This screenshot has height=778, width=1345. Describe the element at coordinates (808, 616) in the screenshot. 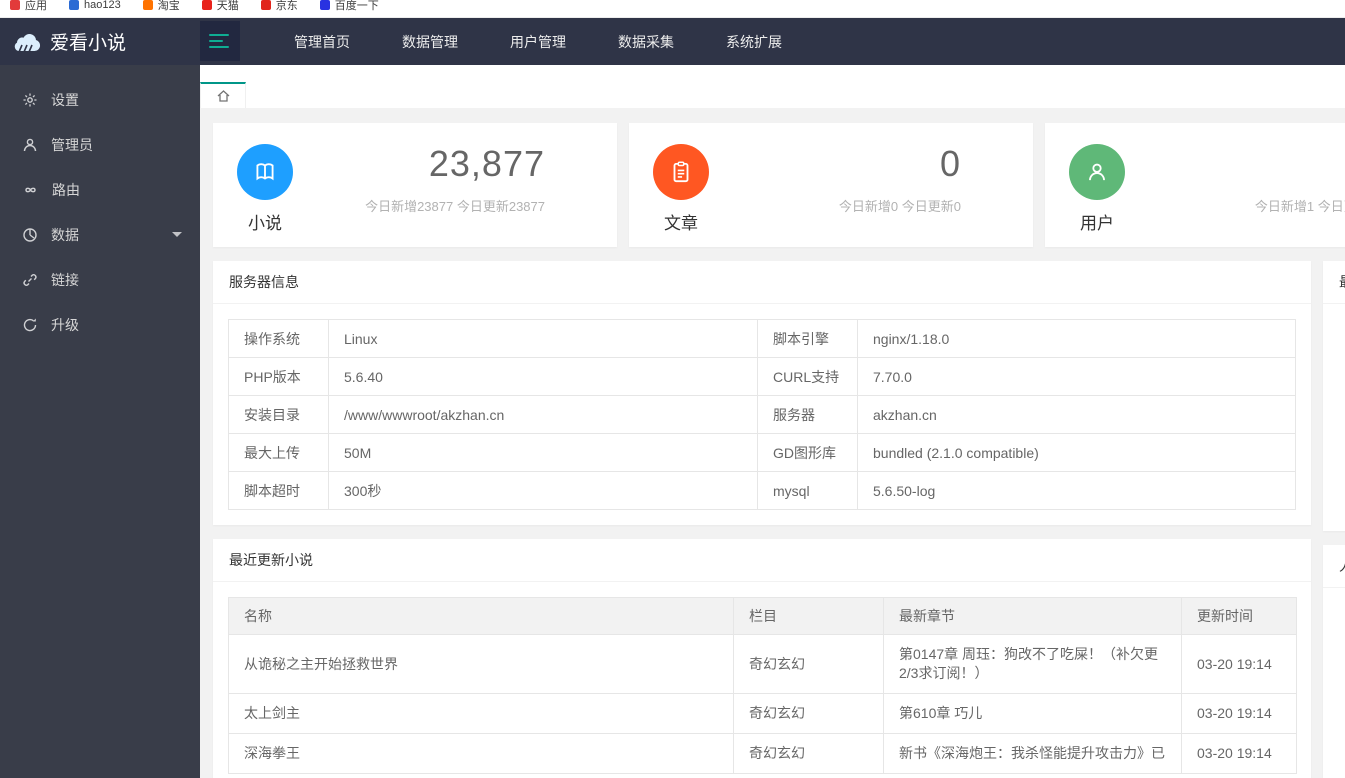

I see `column-header-category: 栏目` at that location.